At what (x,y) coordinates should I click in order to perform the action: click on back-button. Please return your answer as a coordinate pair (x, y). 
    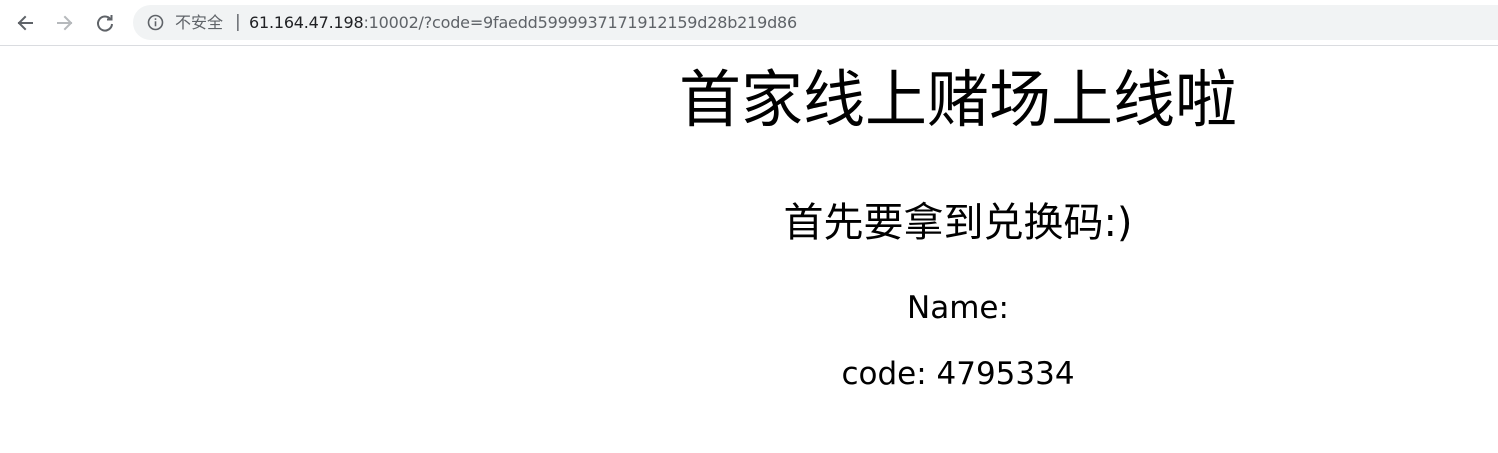
    Looking at the image, I should click on (25, 23).